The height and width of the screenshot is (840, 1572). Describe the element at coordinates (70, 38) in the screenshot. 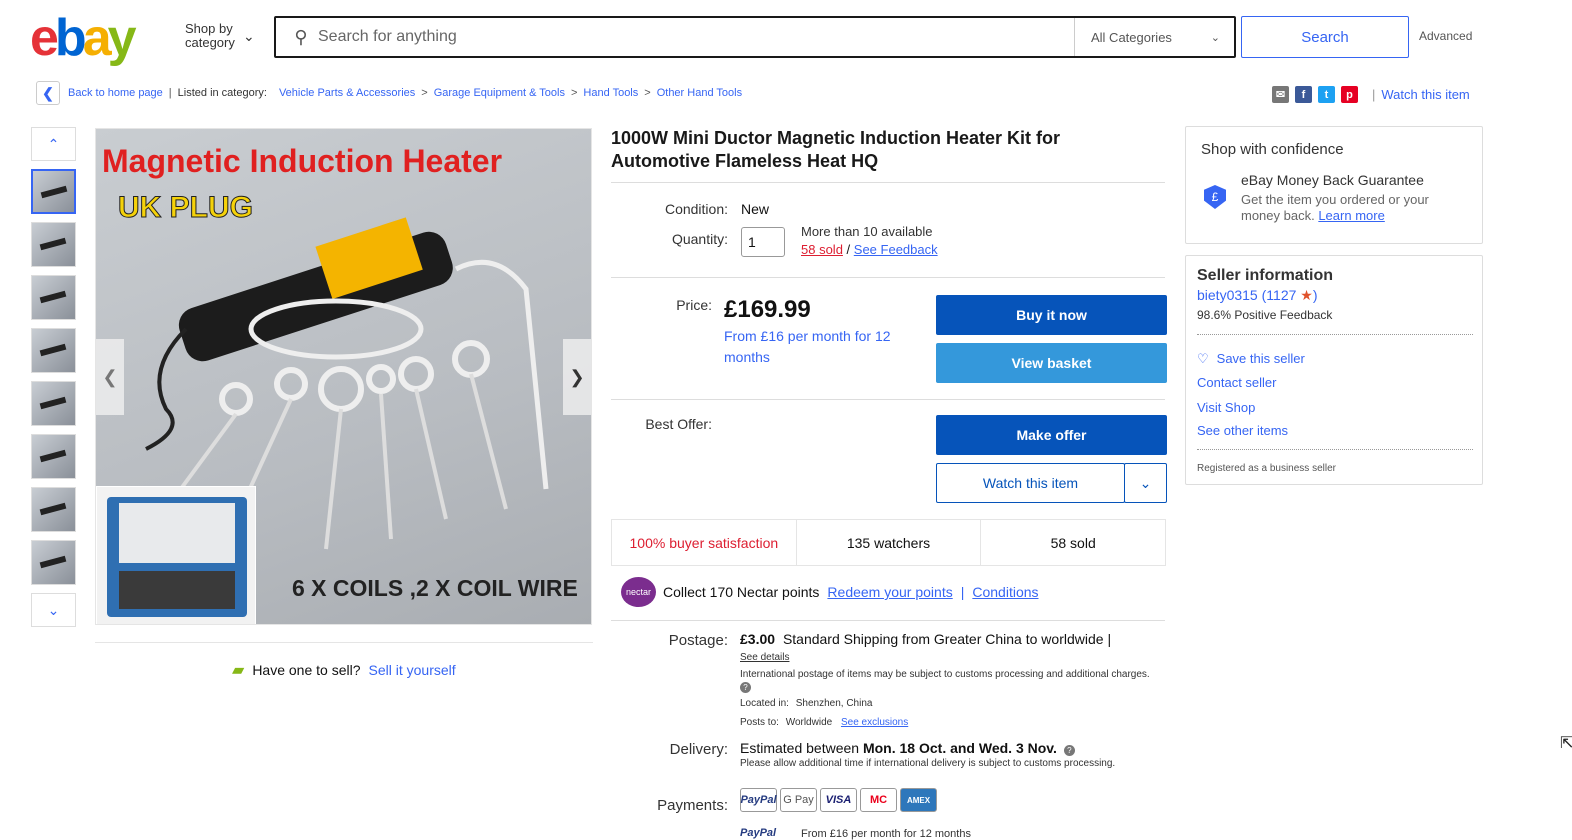

I see `logo-letter-b: b` at that location.